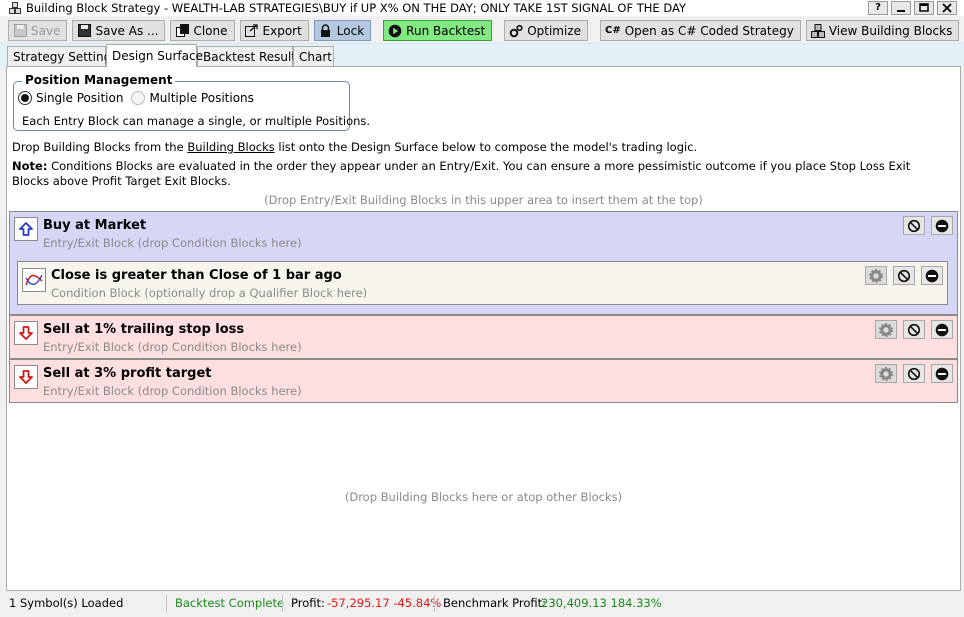 This screenshot has width=964, height=617. Describe the element at coordinates (100, 147) in the screenshot. I see `intro-text-before: Drop Building Blocks from the` at that location.